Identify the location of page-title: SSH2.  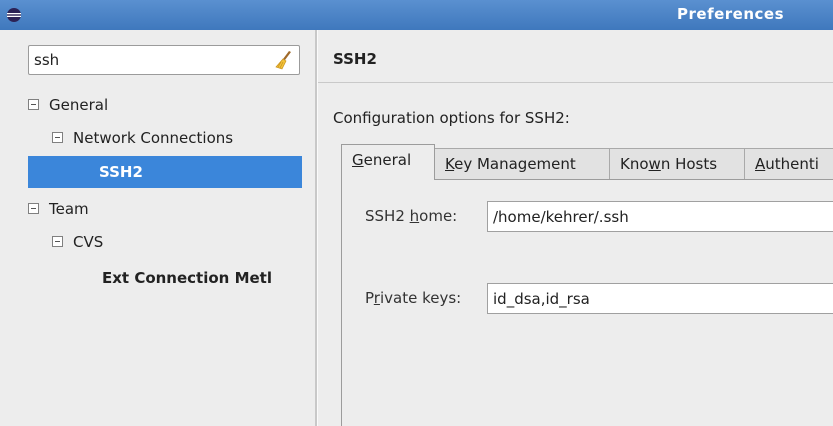
(355, 59).